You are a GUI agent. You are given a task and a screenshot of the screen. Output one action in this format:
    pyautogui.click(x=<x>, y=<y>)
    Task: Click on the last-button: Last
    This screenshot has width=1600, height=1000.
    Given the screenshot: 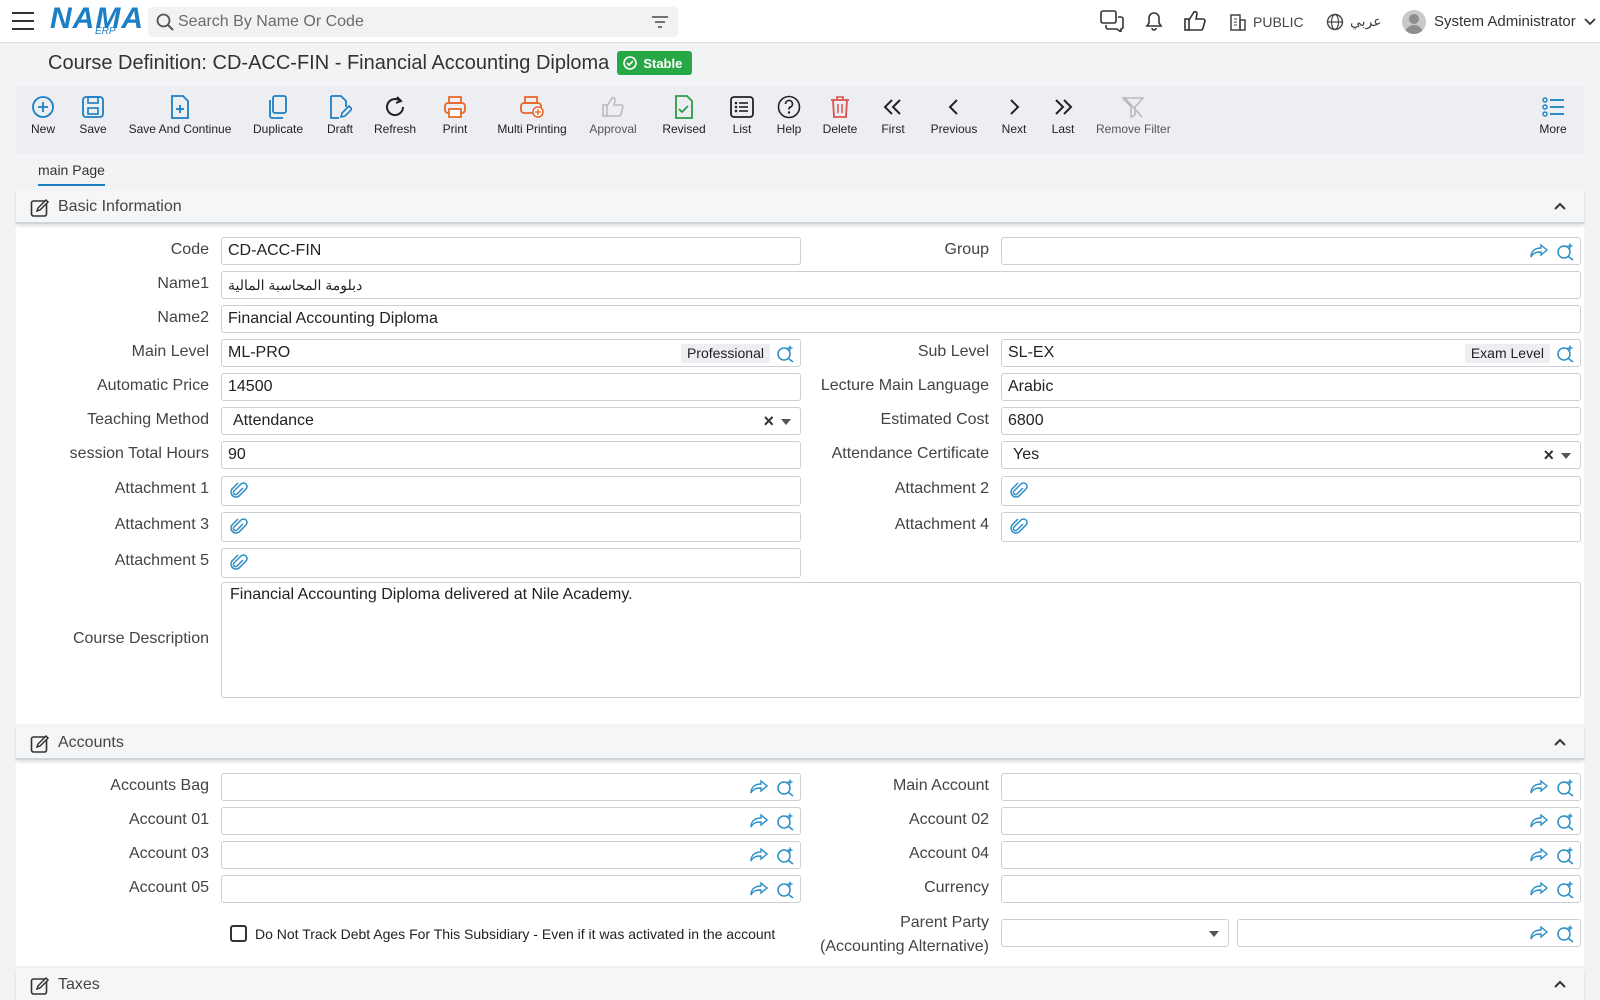 What is the action you would take?
    pyautogui.click(x=1063, y=114)
    